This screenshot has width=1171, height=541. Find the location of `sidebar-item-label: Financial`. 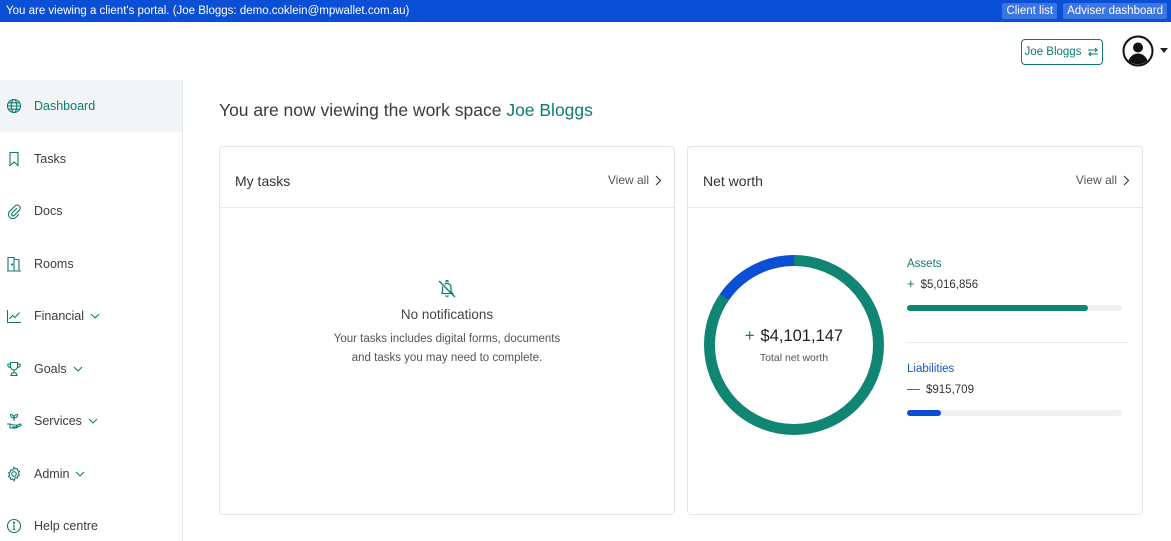

sidebar-item-label: Financial is located at coordinates (67, 316).